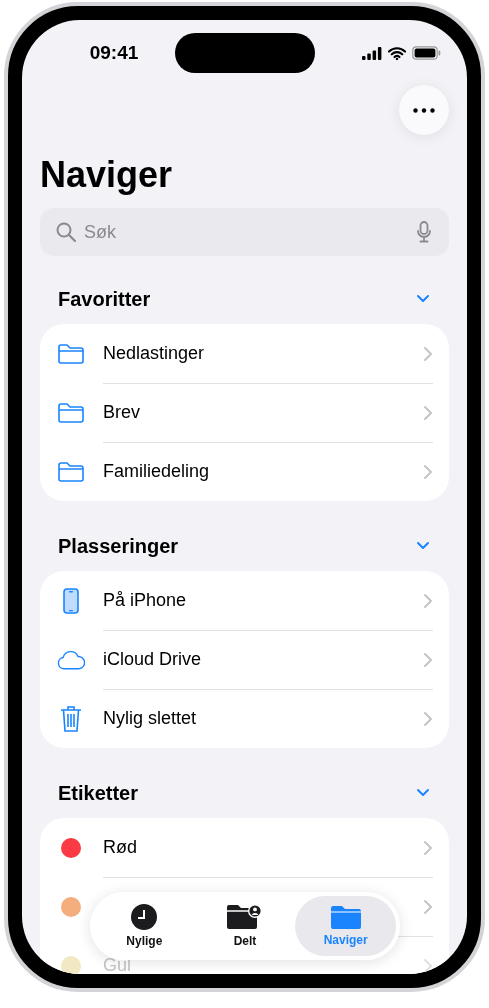 Image resolution: width=489 pixels, height=1008 pixels. What do you see at coordinates (426, 53) in the screenshot?
I see `battery-icon` at bounding box center [426, 53].